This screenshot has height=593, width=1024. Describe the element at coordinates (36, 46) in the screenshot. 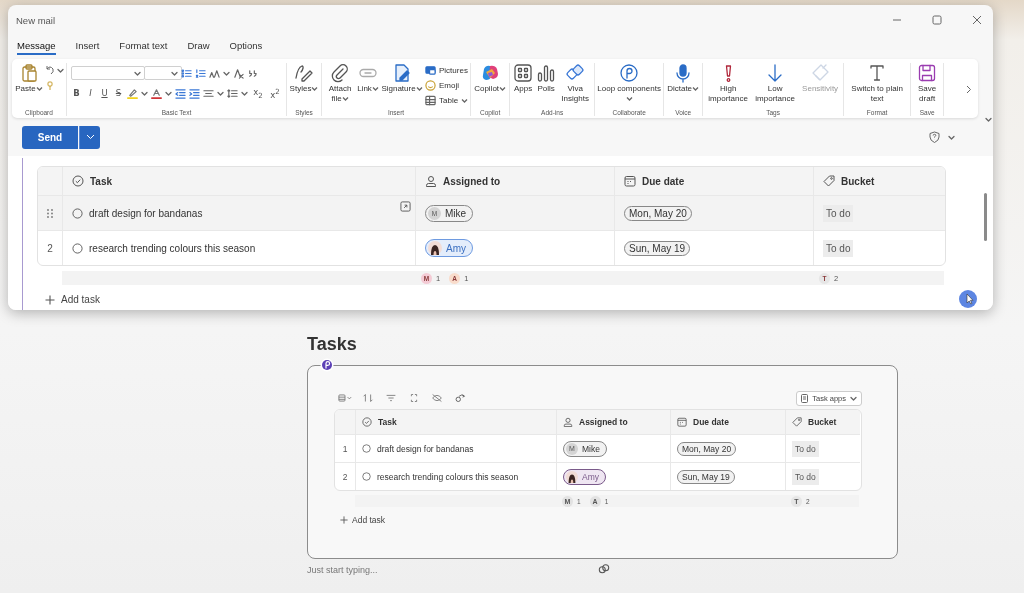

I see `ribbon-tab: Message` at that location.